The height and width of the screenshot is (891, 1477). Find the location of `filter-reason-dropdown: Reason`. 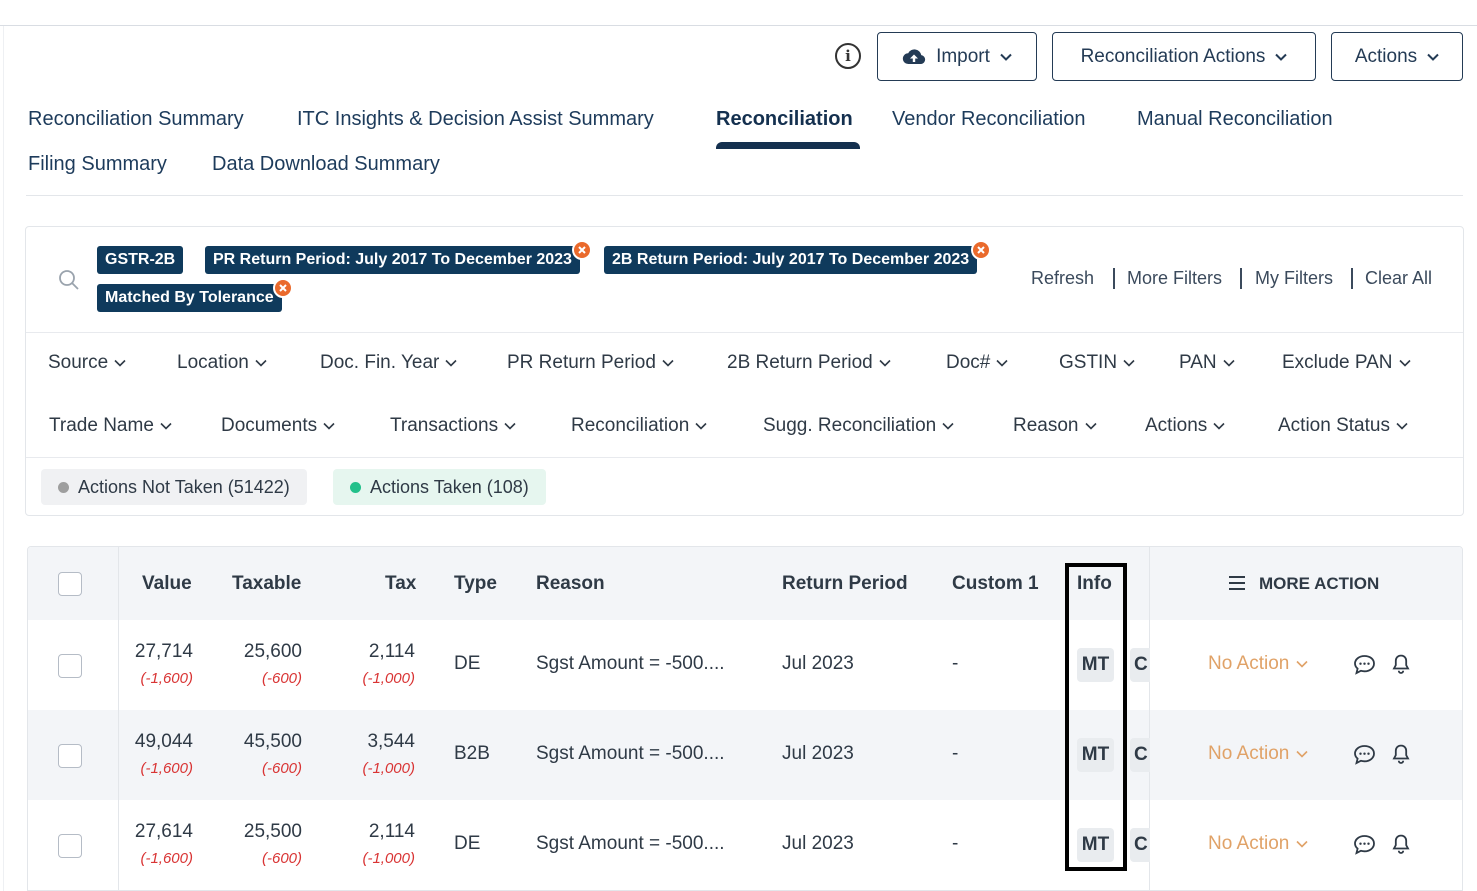

filter-reason-dropdown: Reason is located at coordinates (1055, 426).